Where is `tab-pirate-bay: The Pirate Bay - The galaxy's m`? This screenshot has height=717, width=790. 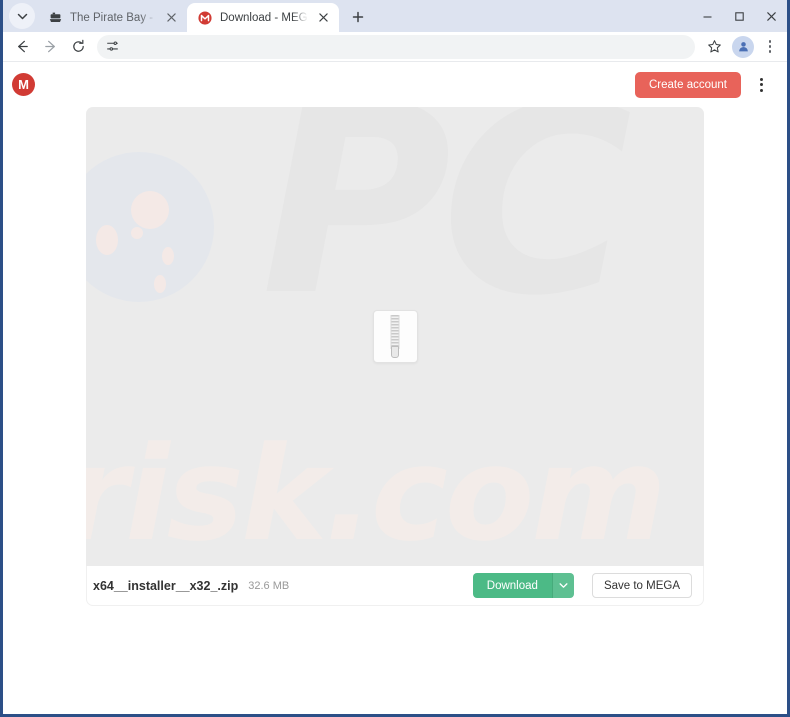 tab-pirate-bay: The Pirate Bay - The galaxy's m is located at coordinates (112, 17).